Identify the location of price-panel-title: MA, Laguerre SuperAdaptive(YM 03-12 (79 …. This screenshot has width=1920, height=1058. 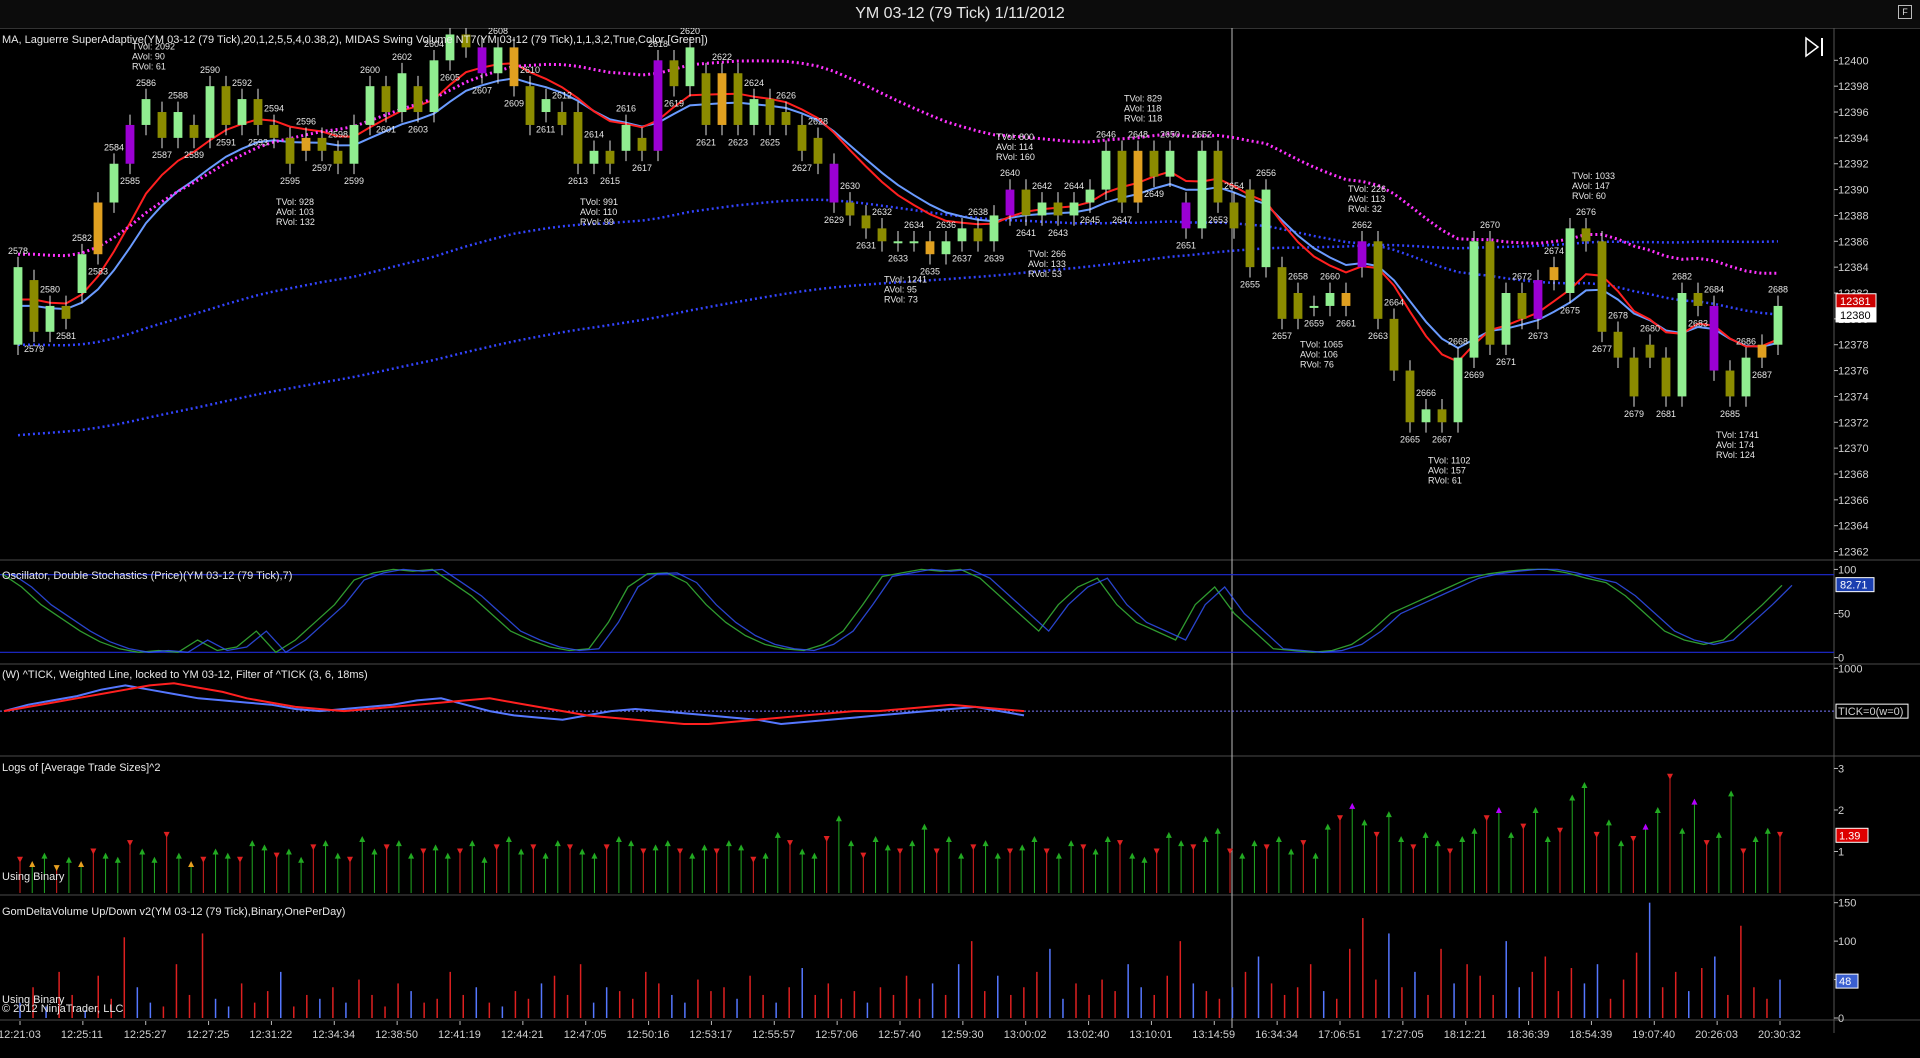
(355, 40).